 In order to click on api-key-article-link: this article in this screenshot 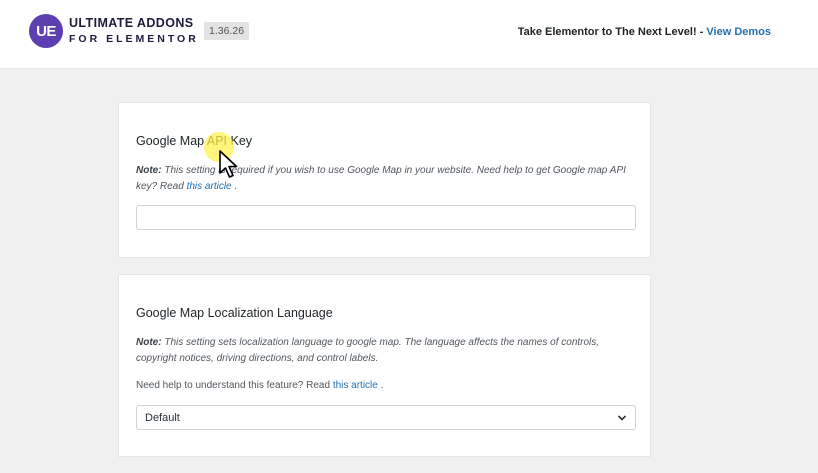, I will do `click(209, 186)`.